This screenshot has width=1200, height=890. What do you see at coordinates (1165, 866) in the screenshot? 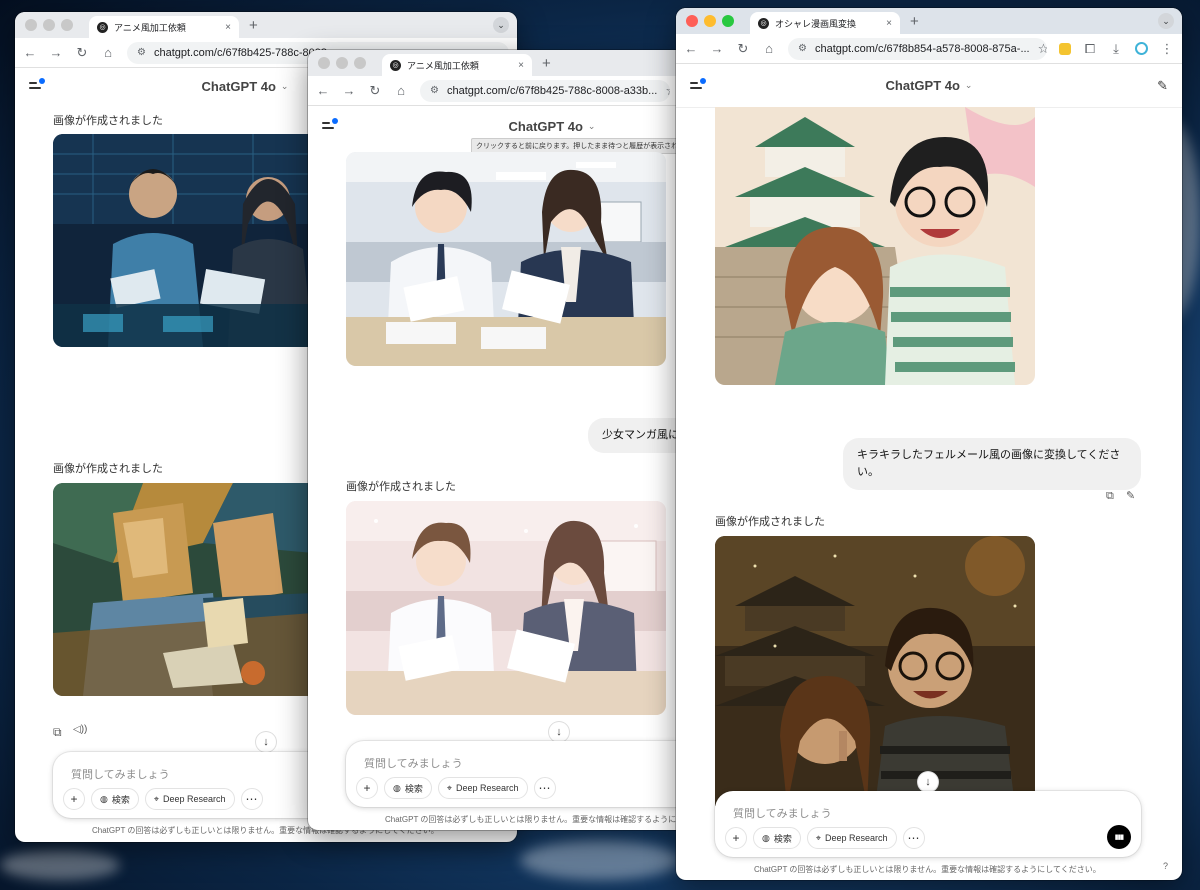
I see `help-button: ?` at bounding box center [1165, 866].